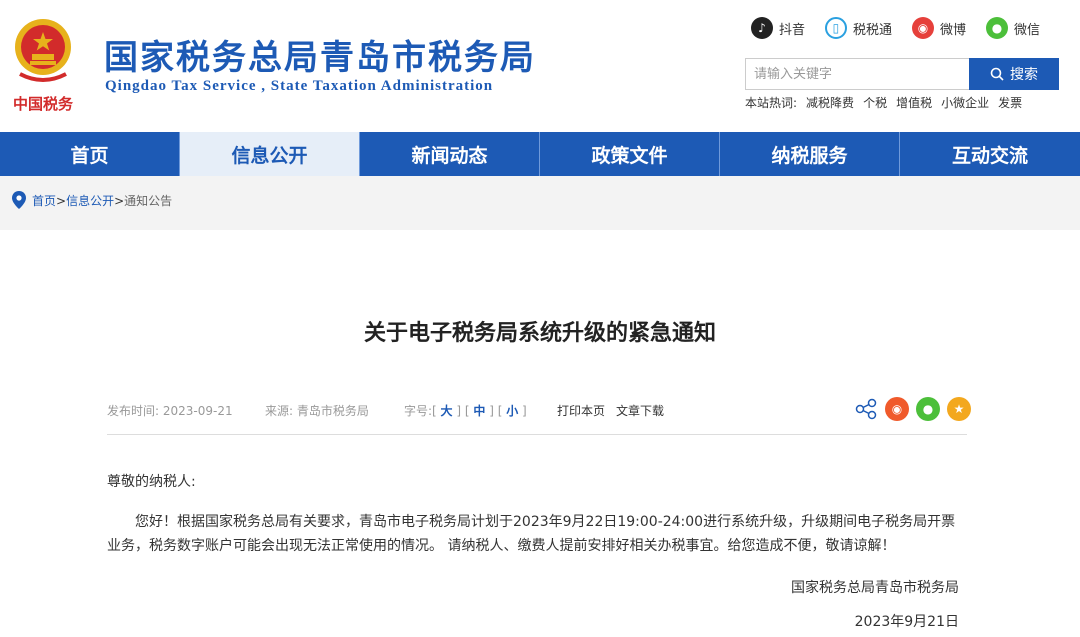 This screenshot has height=637, width=1080. I want to click on nav-item-info-disclosure: 信息公开, so click(270, 154).